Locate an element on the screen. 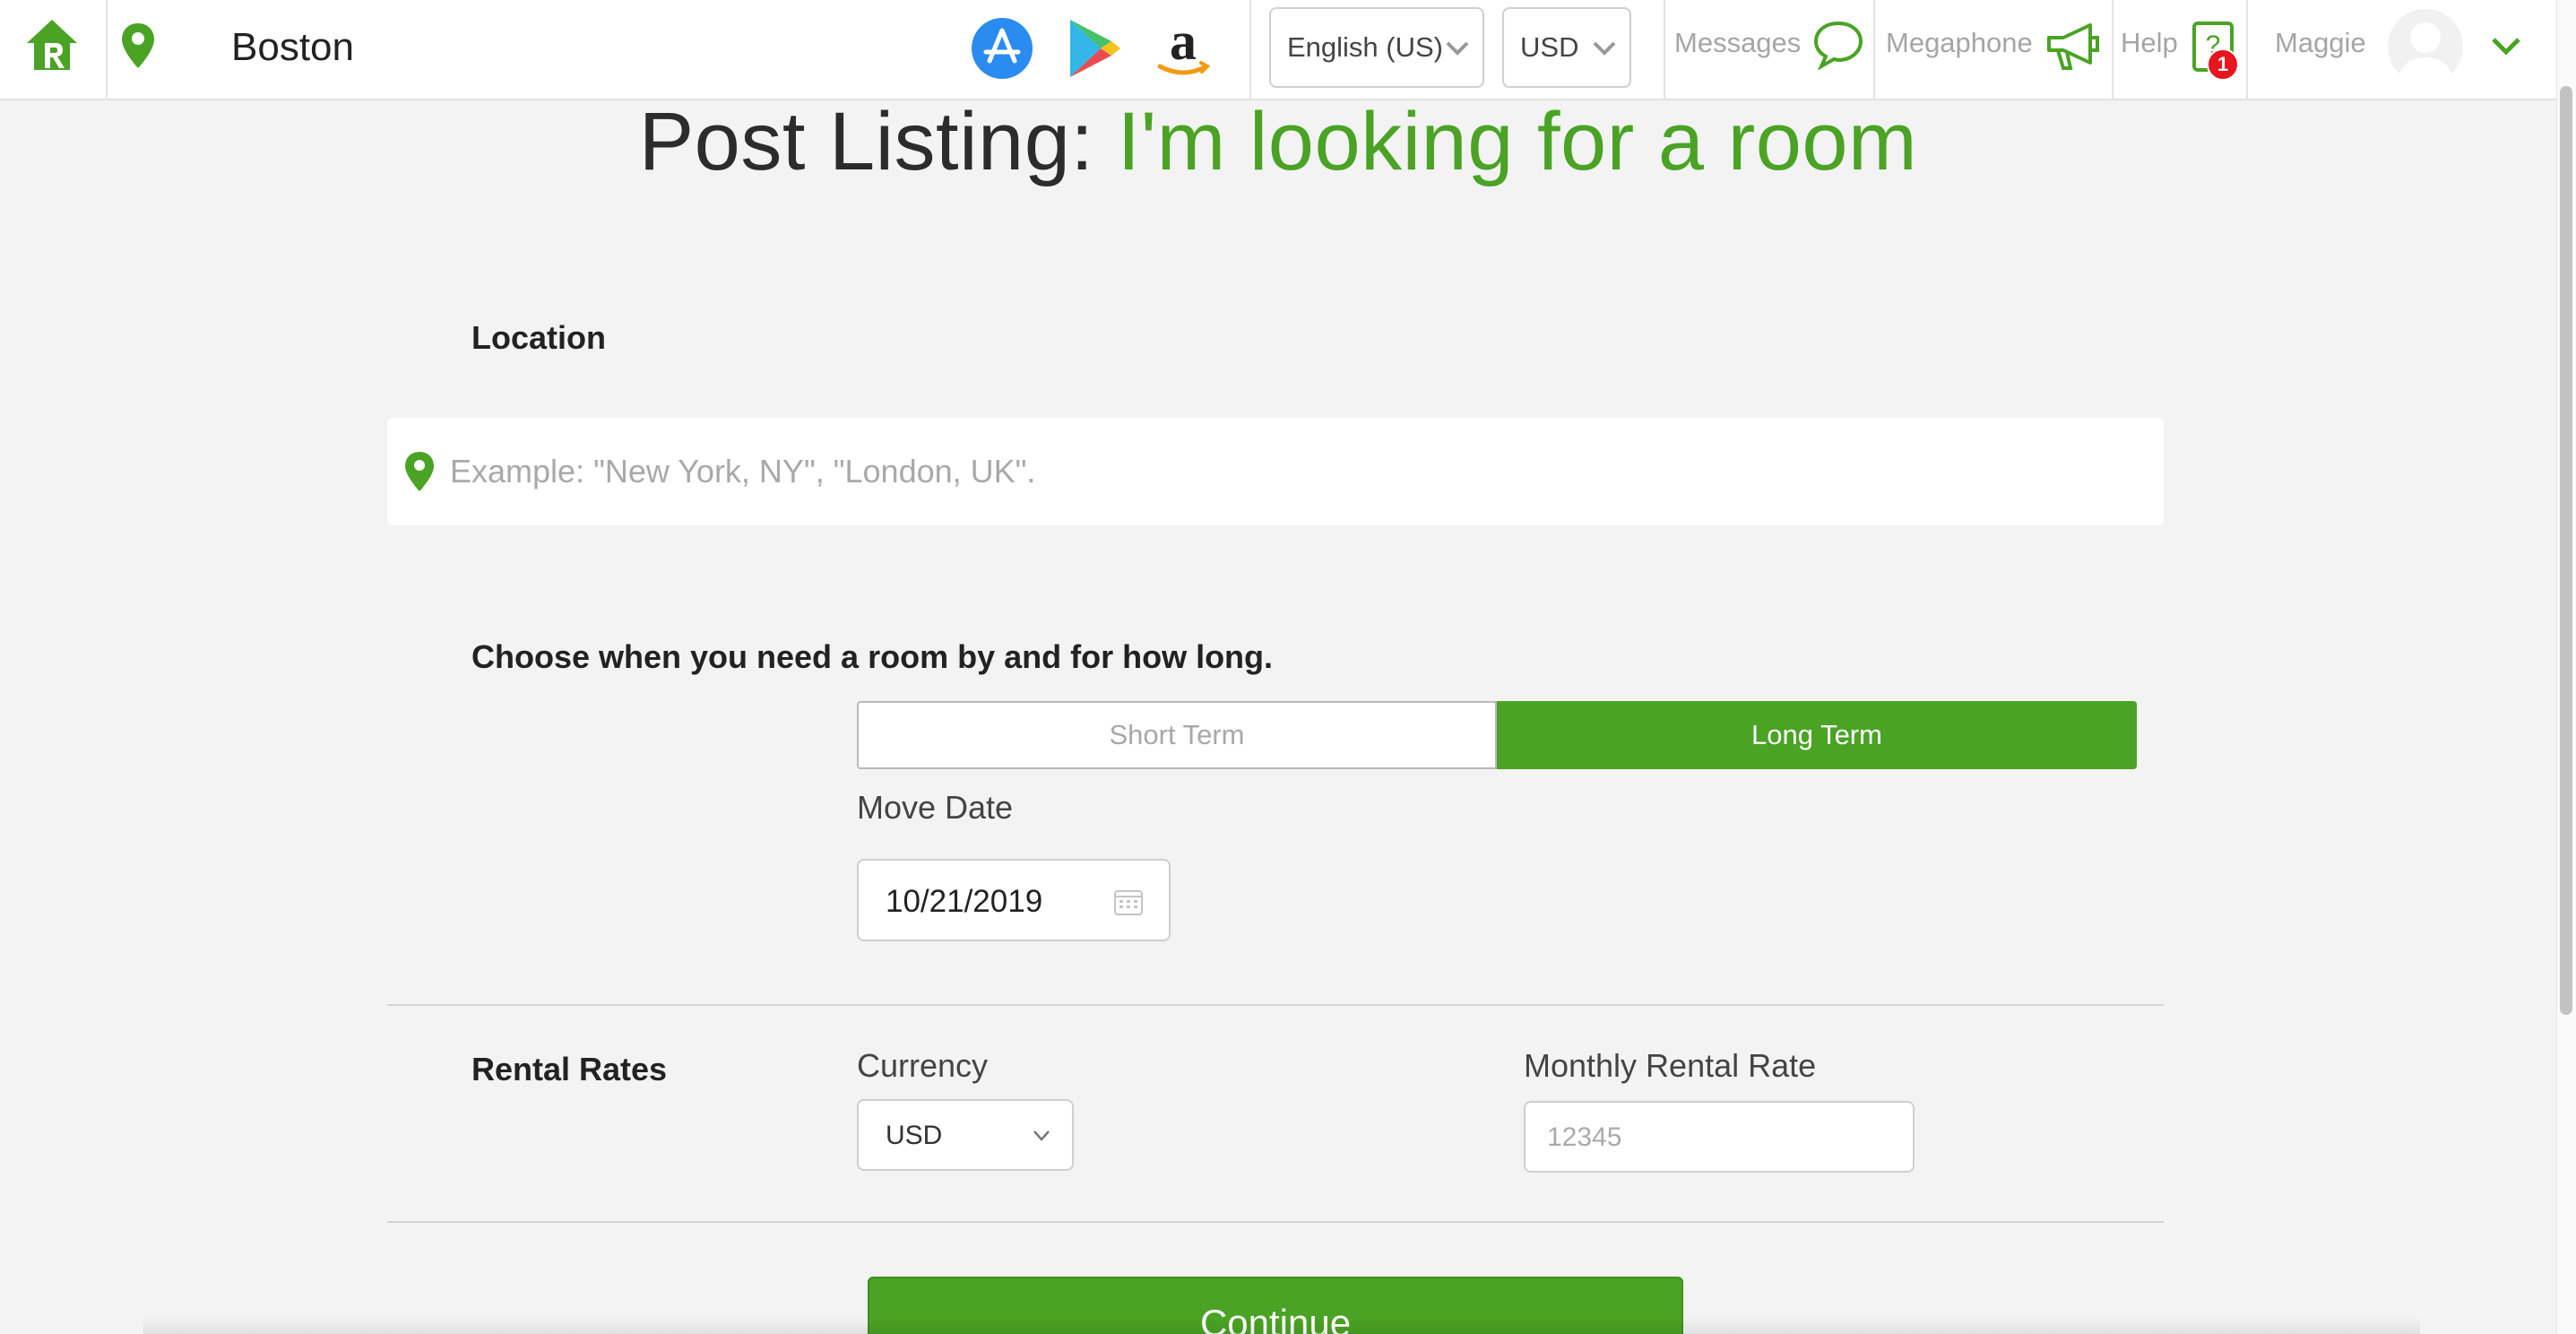 The height and width of the screenshot is (1334, 2576). user-silhouette-icon is located at coordinates (2425, 53).